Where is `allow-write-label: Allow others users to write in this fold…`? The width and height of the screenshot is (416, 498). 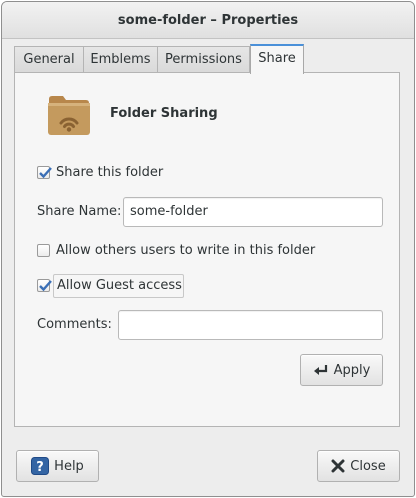
allow-write-label: Allow others users to write in this fold… is located at coordinates (185, 250).